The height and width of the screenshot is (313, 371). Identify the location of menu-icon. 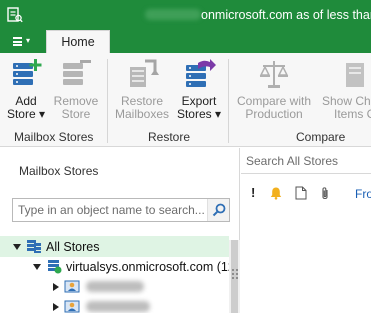
(17, 41).